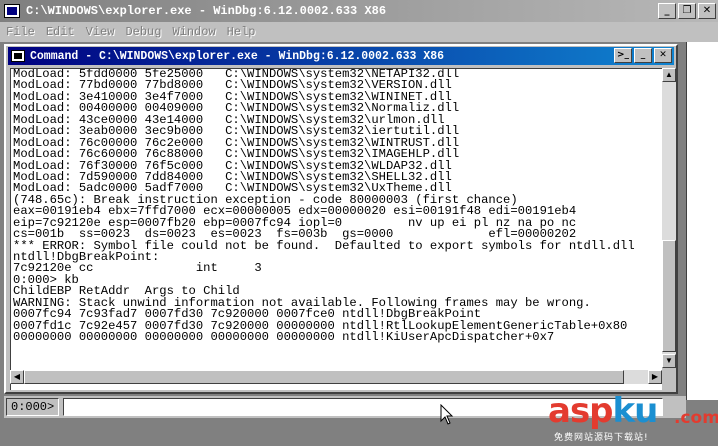 Image resolution: width=718 pixels, height=446 pixels. What do you see at coordinates (20, 32) in the screenshot?
I see `menu-file: File` at bounding box center [20, 32].